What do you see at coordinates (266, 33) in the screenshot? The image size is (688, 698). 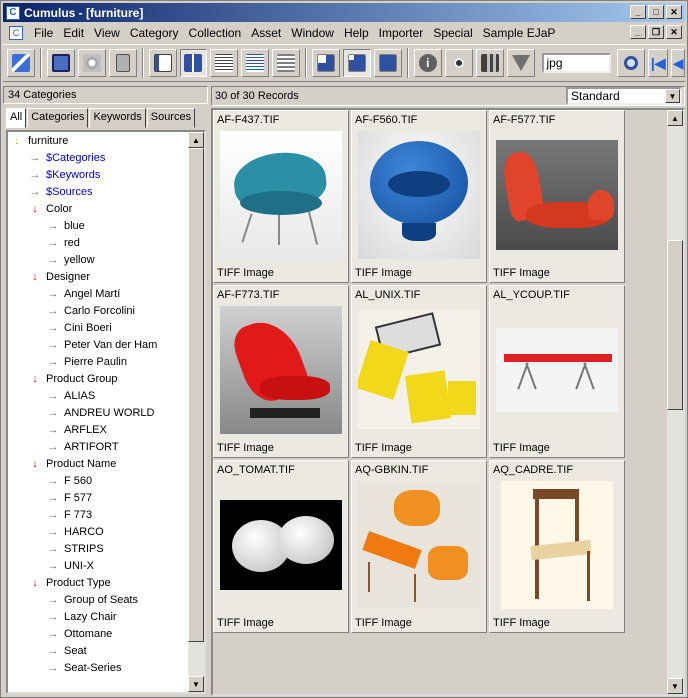 I see `menu-asset: Asset` at bounding box center [266, 33].